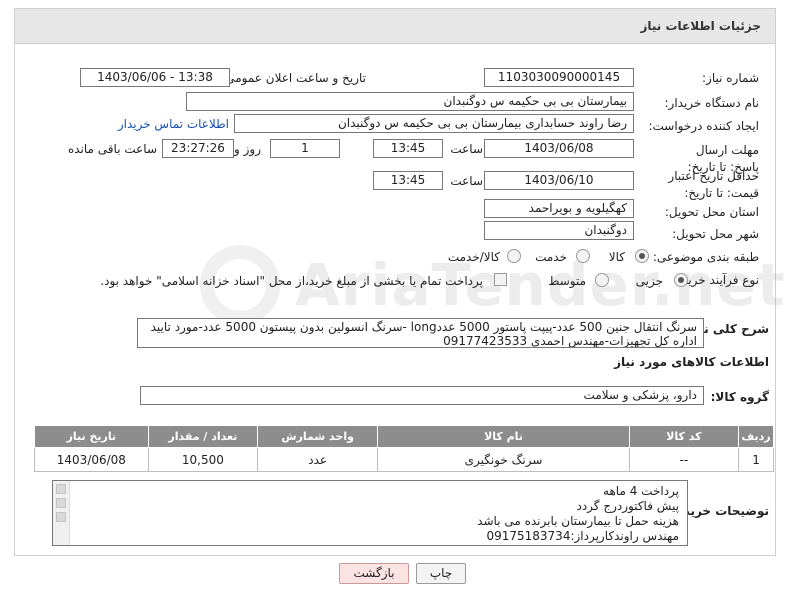  Describe the element at coordinates (61, 503) in the screenshot. I see `scroll-thumb` at that location.